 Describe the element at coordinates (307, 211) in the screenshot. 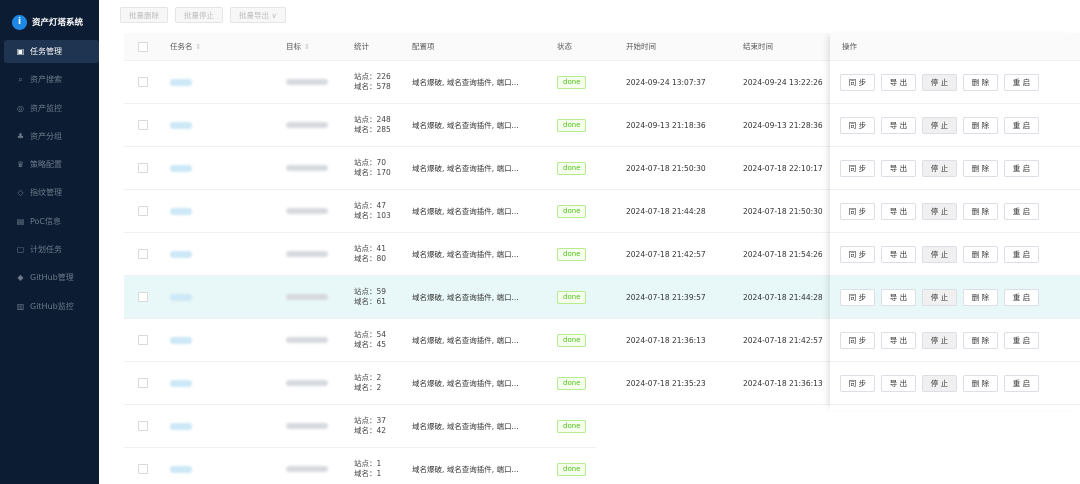

I see `target-cell` at that location.